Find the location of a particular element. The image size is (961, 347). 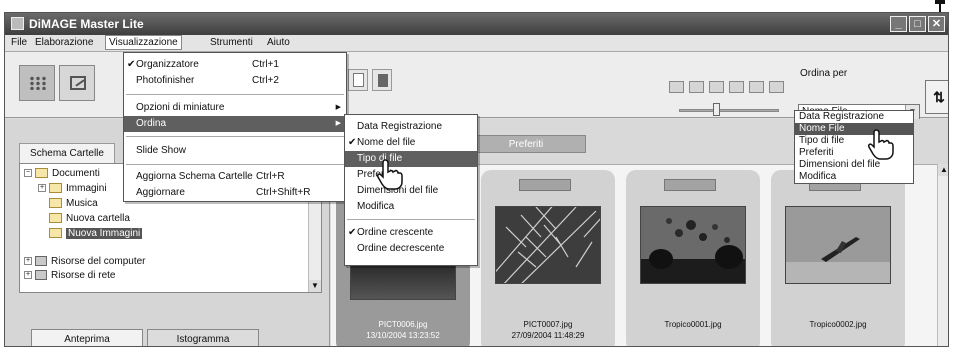

submenu-item-tipo-file: Tipo di file is located at coordinates (411, 159).